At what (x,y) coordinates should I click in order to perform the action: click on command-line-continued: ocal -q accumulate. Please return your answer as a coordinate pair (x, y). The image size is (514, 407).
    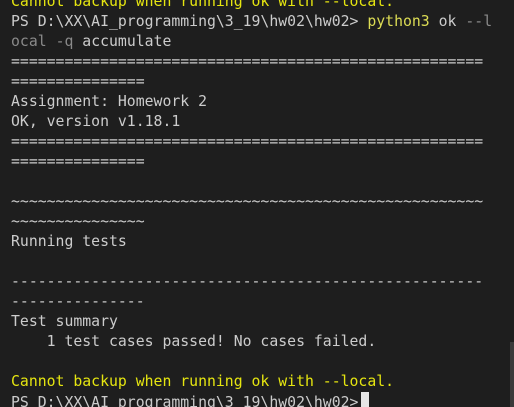
    Looking at the image, I should click on (257, 42).